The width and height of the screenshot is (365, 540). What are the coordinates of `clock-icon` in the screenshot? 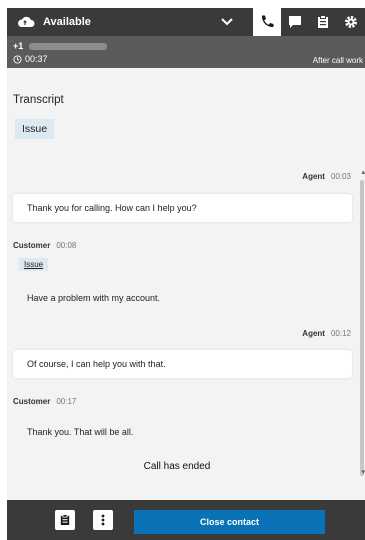 It's located at (17, 59).